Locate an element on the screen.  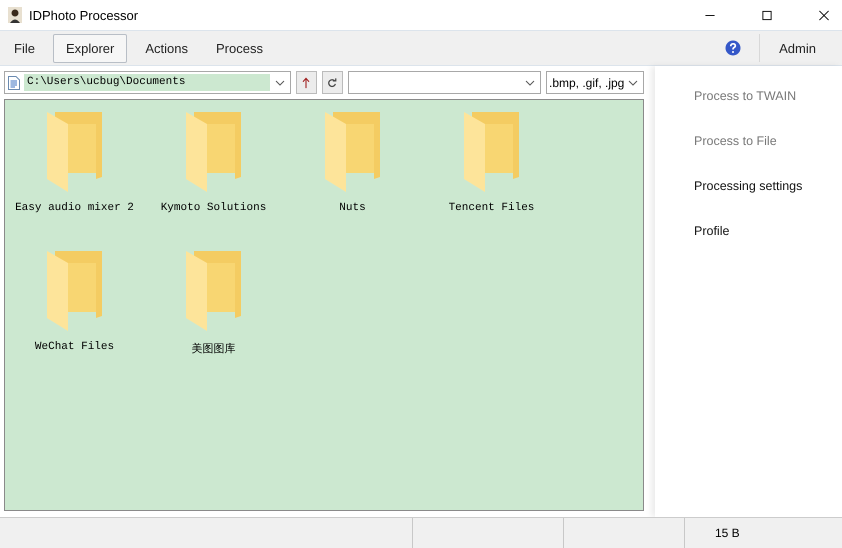
path-combo: C:\Users\ucbug\Documents is located at coordinates (147, 82).